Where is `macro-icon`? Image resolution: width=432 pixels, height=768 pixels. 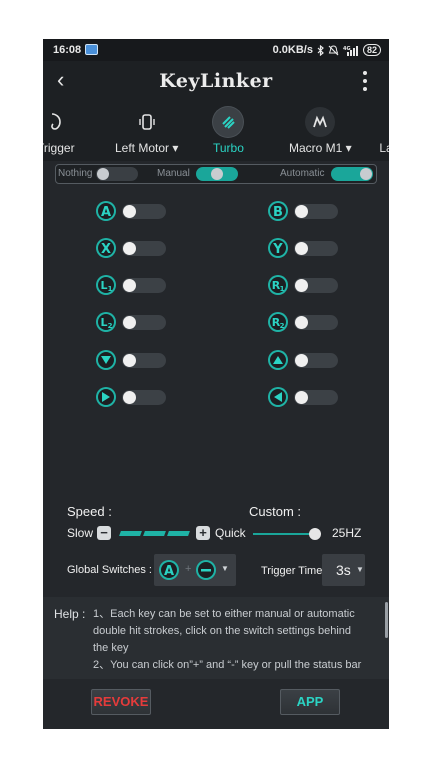
macro-icon is located at coordinates (320, 121).